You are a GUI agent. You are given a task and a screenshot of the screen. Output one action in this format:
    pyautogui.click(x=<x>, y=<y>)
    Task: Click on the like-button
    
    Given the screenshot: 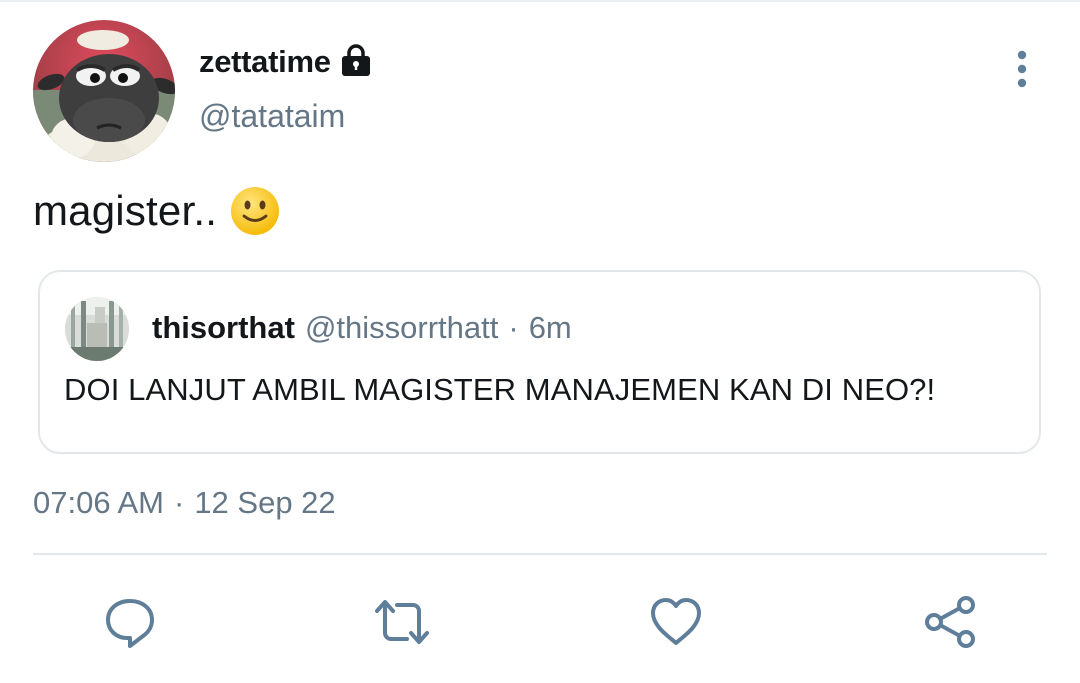 What is the action you would take?
    pyautogui.click(x=676, y=622)
    